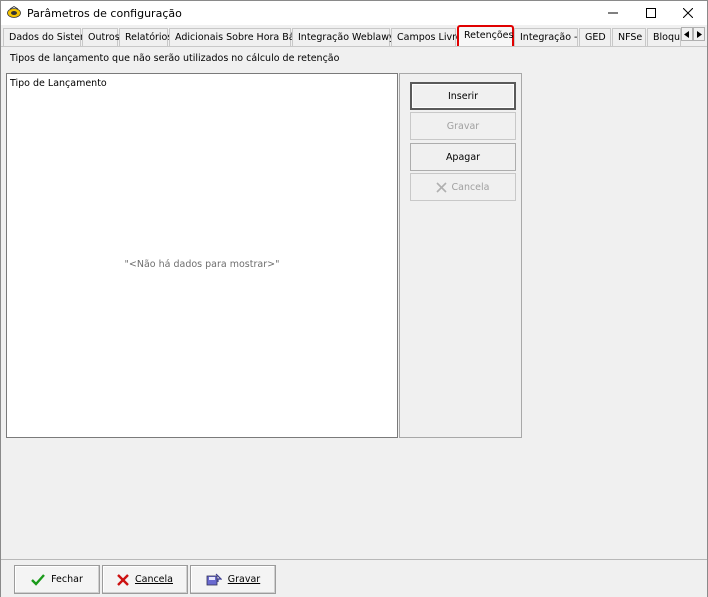 The height and width of the screenshot is (597, 708). What do you see at coordinates (354, 578) in the screenshot?
I see `footer-bar: Fechar Cancela Gravar` at bounding box center [354, 578].